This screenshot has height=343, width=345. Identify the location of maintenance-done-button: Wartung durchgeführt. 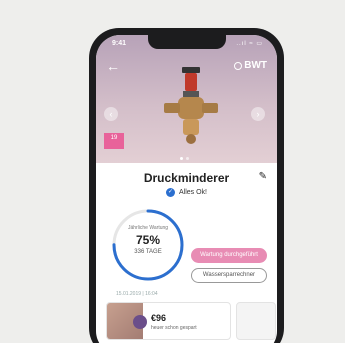
(229, 255).